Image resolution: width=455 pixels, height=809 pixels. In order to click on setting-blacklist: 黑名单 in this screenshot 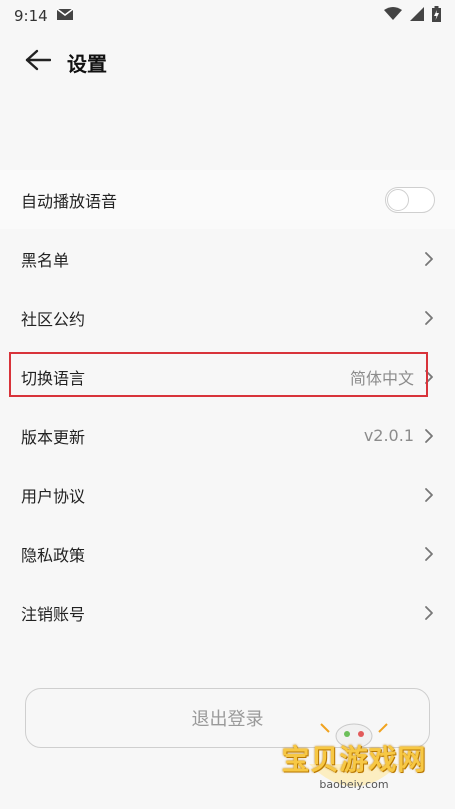, I will do `click(227, 258)`.